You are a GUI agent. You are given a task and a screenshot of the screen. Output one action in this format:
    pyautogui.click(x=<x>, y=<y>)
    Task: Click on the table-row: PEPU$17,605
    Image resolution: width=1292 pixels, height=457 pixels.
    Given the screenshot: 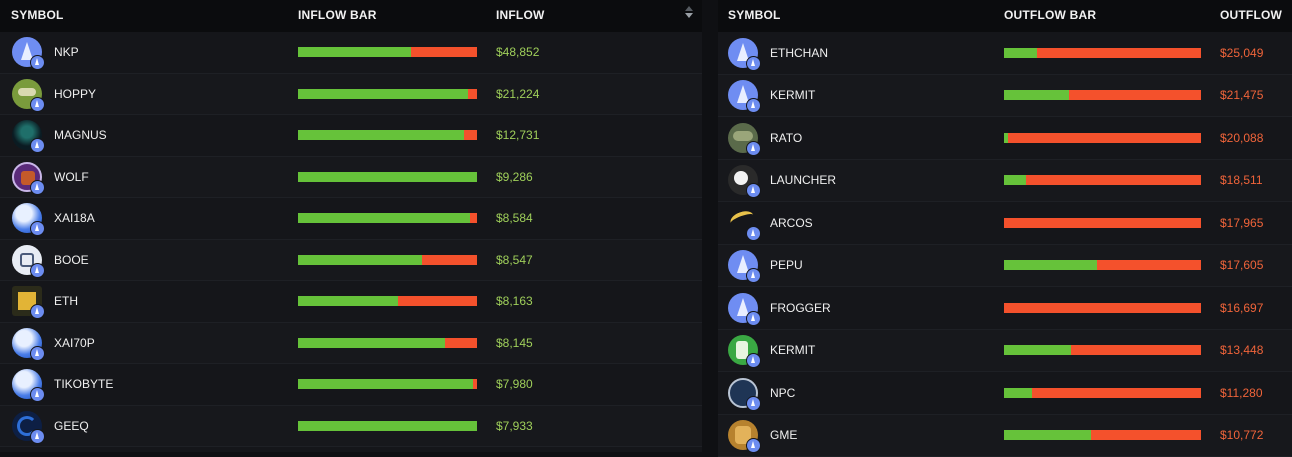 What is the action you would take?
    pyautogui.click(x=1005, y=266)
    